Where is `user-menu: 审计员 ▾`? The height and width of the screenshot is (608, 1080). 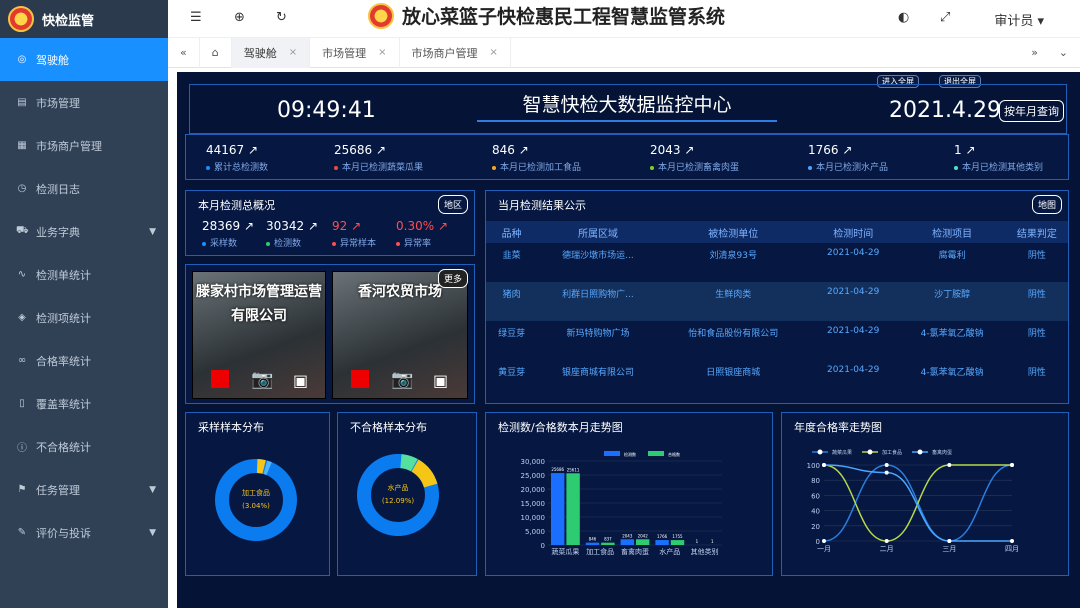 user-menu: 审计员 ▾ is located at coordinates (1019, 19).